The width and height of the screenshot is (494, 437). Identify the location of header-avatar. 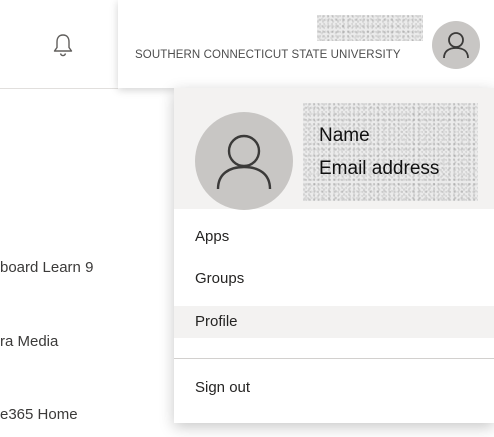
(456, 45).